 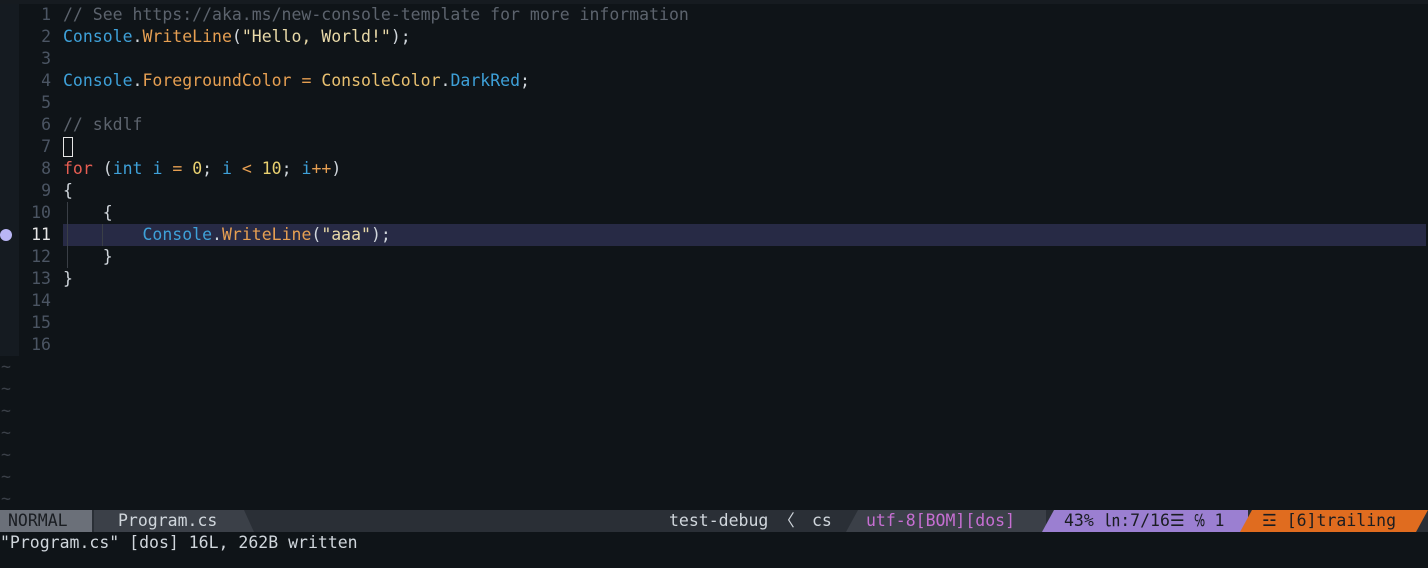 I want to click on line-content: Console.WriteLine("aaa");, so click(x=744, y=235).